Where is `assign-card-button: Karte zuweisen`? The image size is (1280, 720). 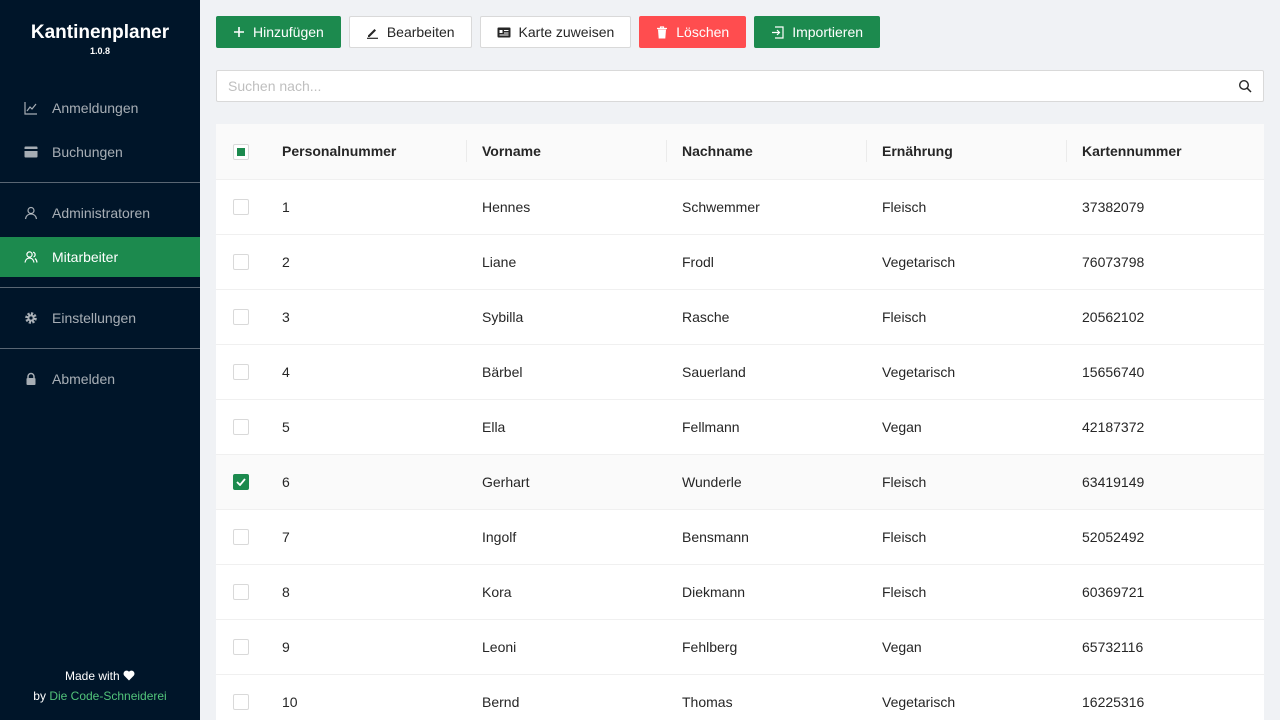
assign-card-button: Karte zuweisen is located at coordinates (555, 32).